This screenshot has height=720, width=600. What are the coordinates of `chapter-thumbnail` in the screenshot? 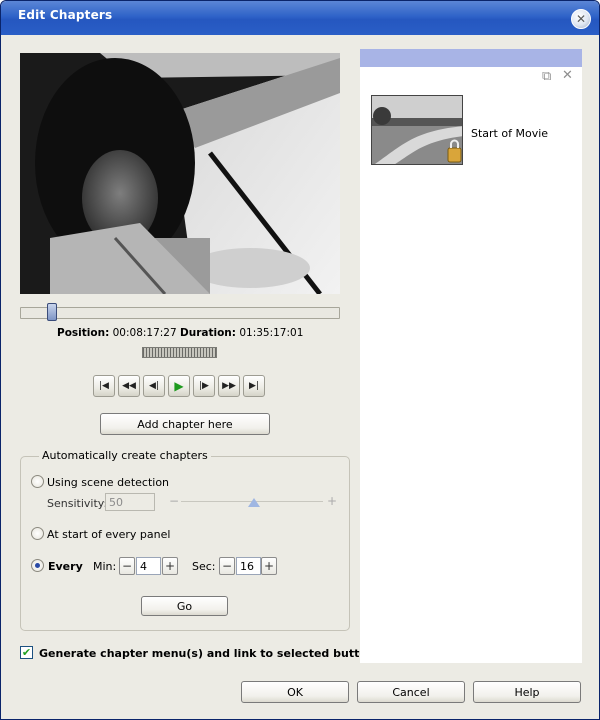 It's located at (417, 130).